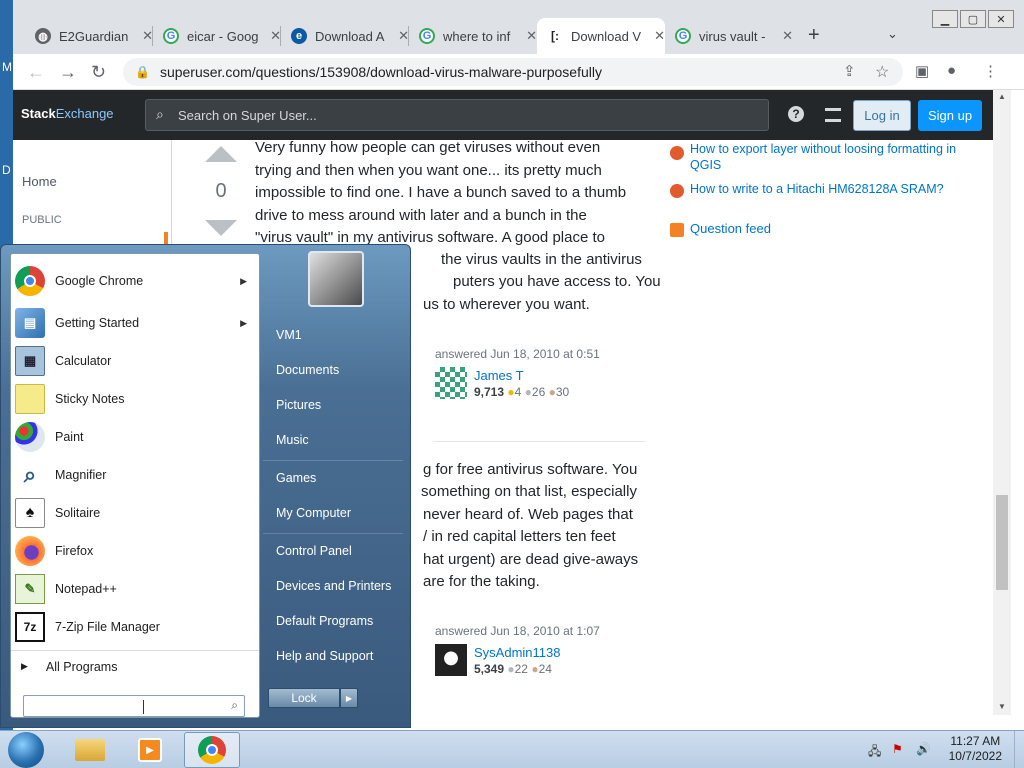 The width and height of the screenshot is (1024, 768). Describe the element at coordinates (522, 392) in the screenshot. I see `user-reputation: 9,713 ●4 ●26 ●30` at that location.